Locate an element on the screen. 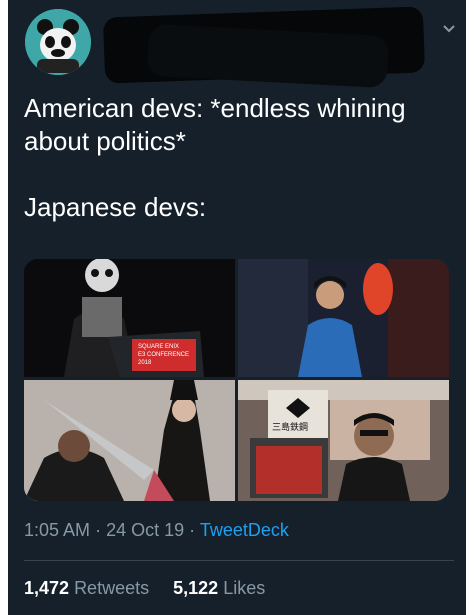 This screenshot has width=474, height=615. podium-title: SQUARE ENIX is located at coordinates (159, 347).